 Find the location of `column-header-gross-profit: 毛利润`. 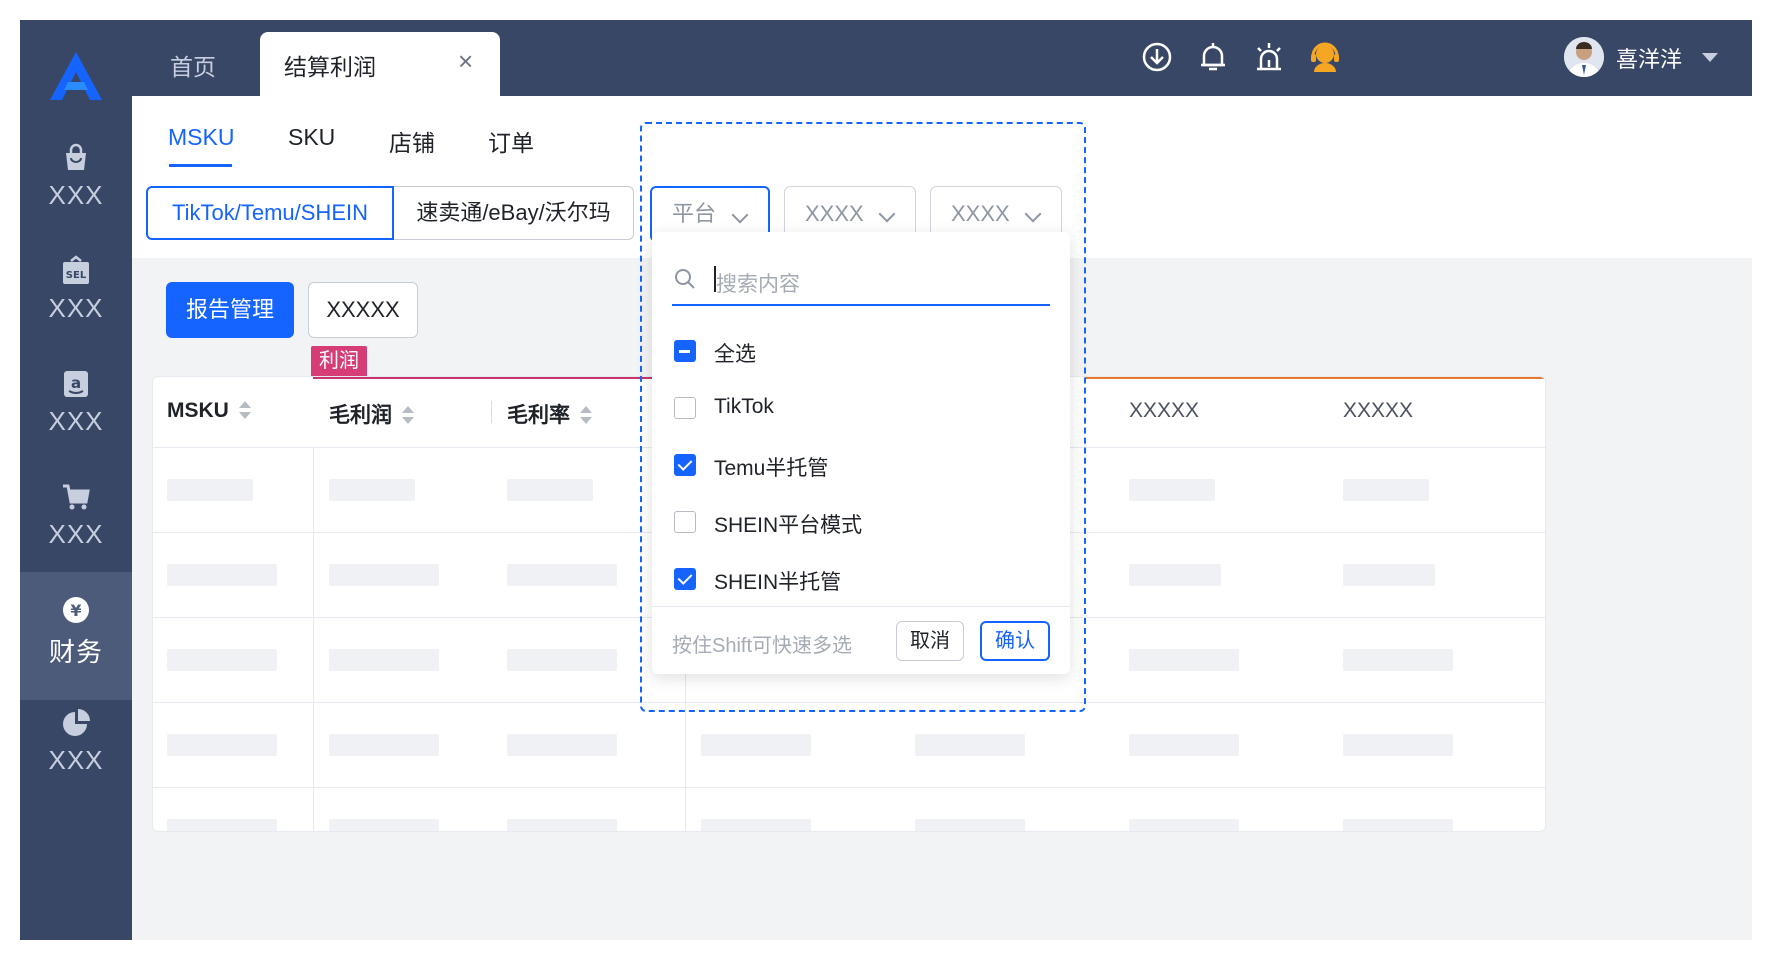

column-header-gross-profit: 毛利润 is located at coordinates (371, 414).